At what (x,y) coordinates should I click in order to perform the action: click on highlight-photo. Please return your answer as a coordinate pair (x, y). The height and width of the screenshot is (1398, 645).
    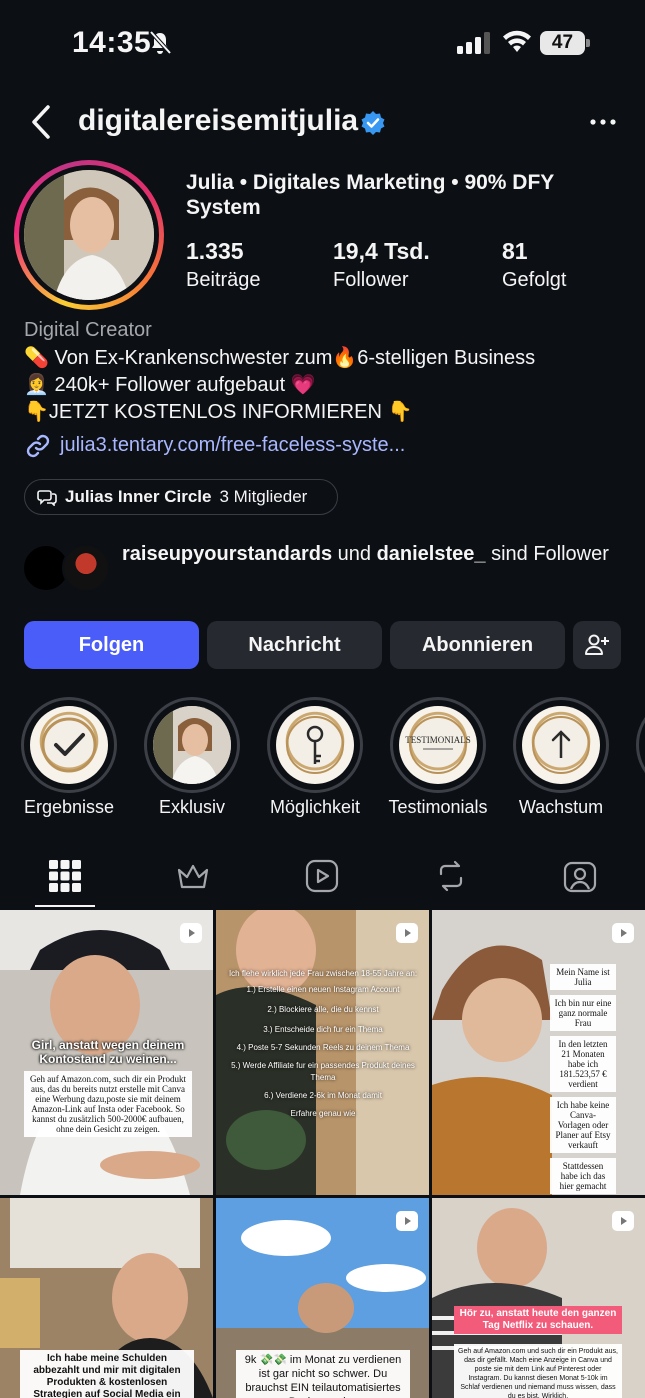
    Looking at the image, I should click on (192, 745).